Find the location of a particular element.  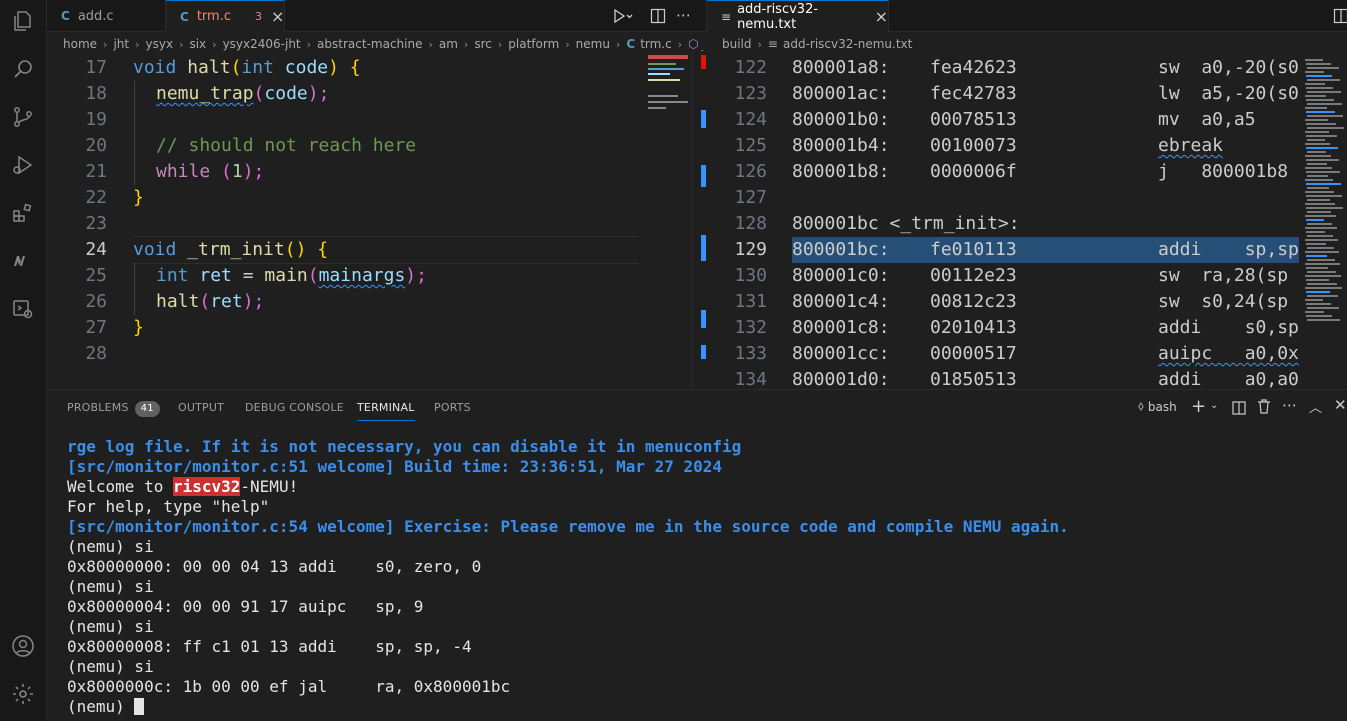

breadcrumb-item: add-riscv32-nemu.txt is located at coordinates (847, 44).